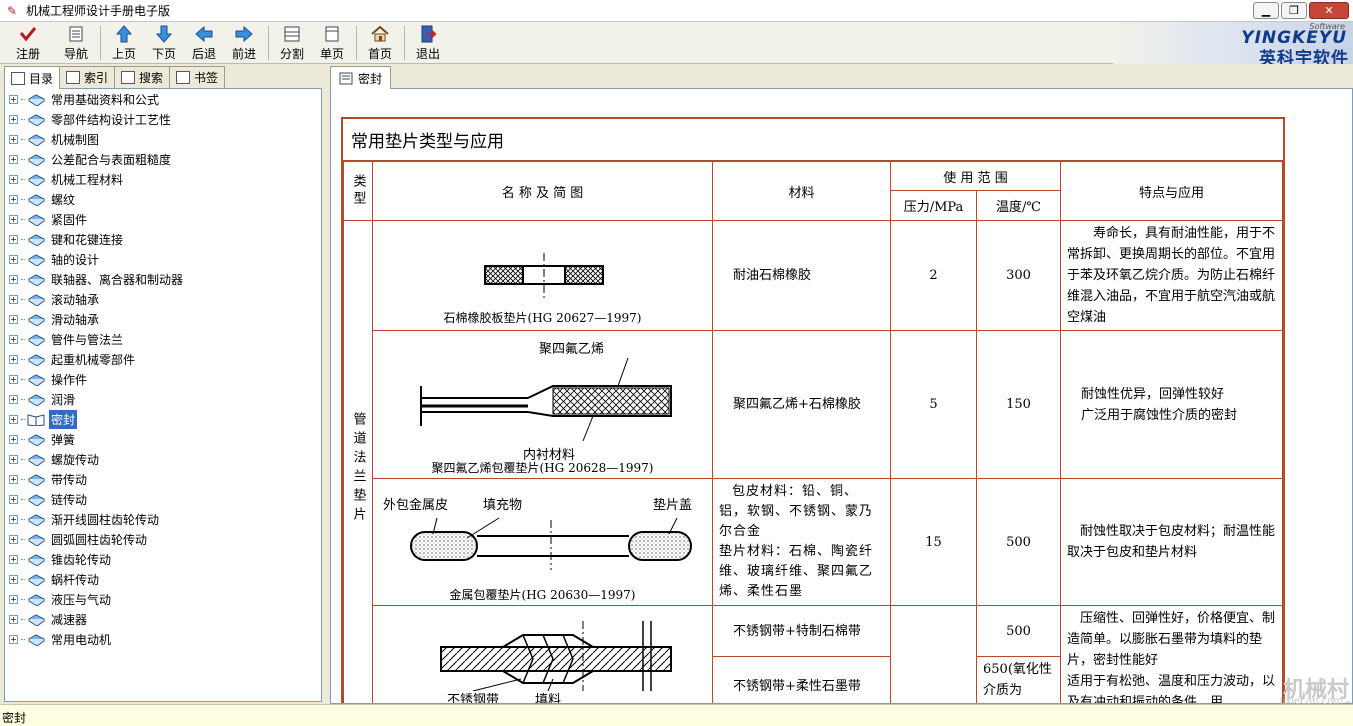 This screenshot has width=1353, height=726. What do you see at coordinates (163, 259) in the screenshot?
I see `tree-item: + 轴的设计` at bounding box center [163, 259].